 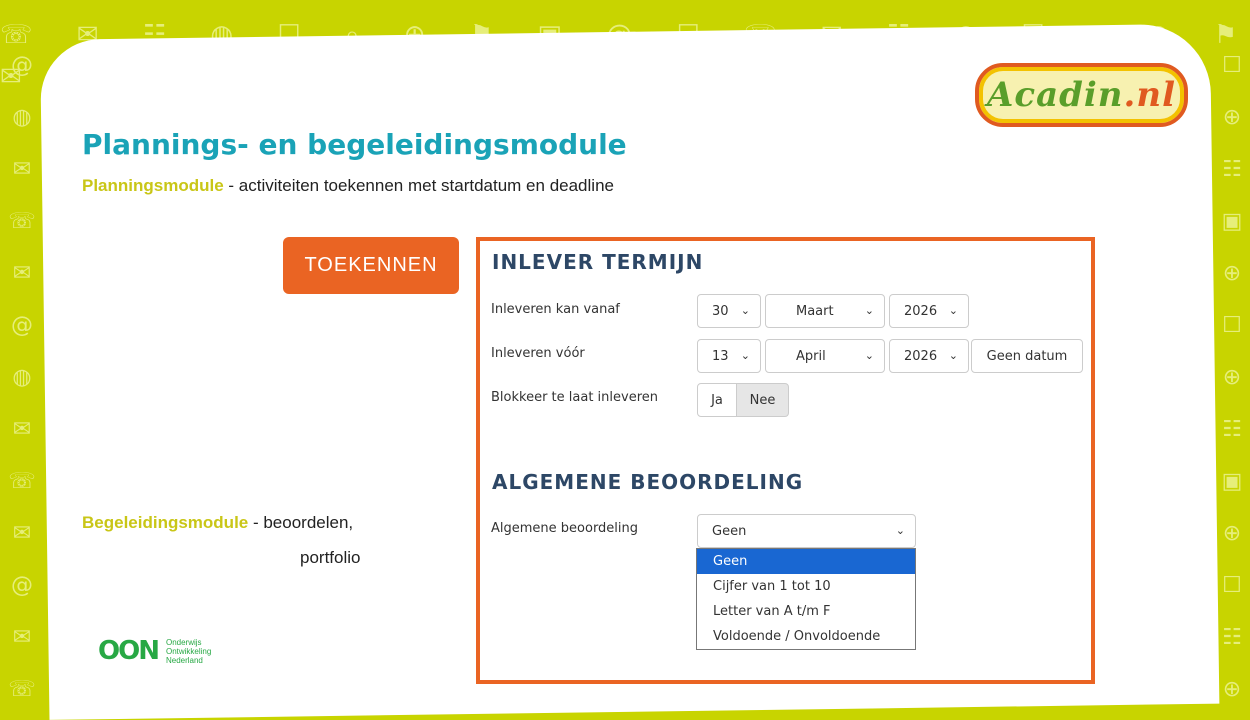 I want to click on start-month-value: Maart, so click(x=815, y=311).